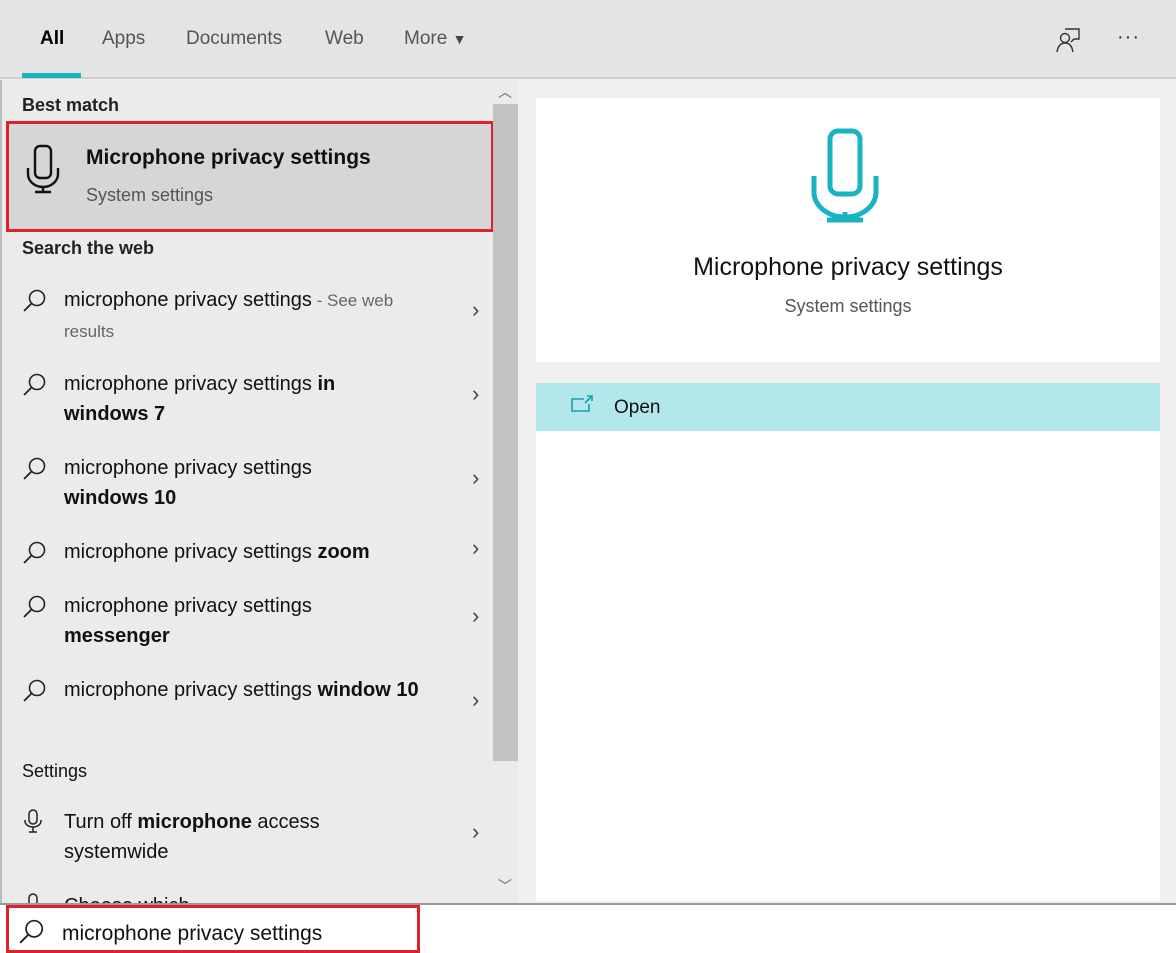  What do you see at coordinates (55, 771) in the screenshot?
I see `settings-header: Settings` at bounding box center [55, 771].